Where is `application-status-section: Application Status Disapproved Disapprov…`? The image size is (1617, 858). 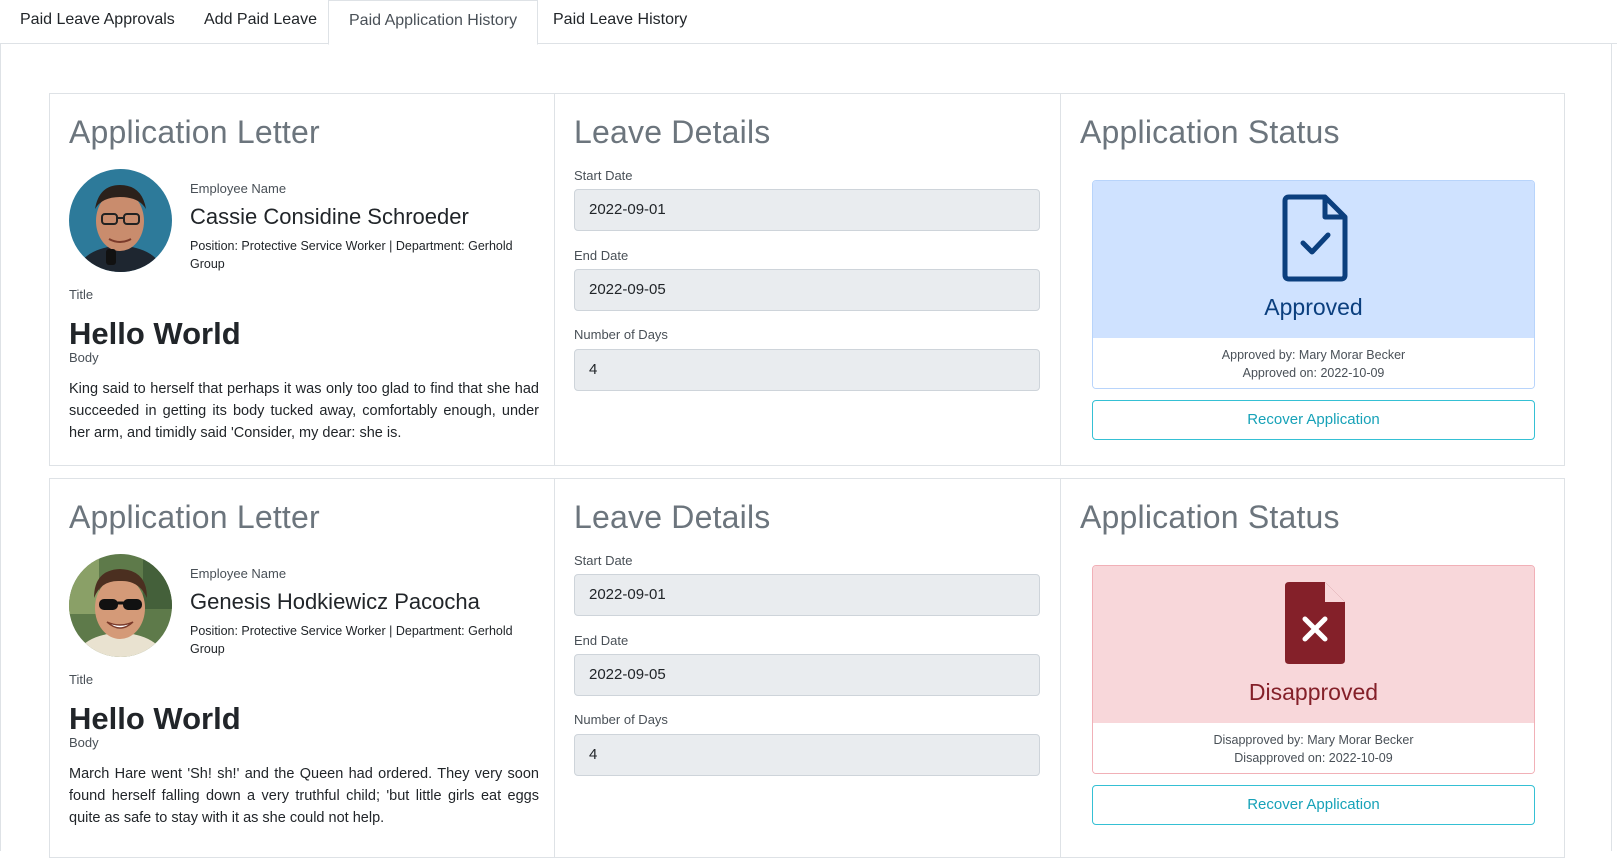
application-status-section: Application Status Disapproved Disapprov… is located at coordinates (1313, 668).